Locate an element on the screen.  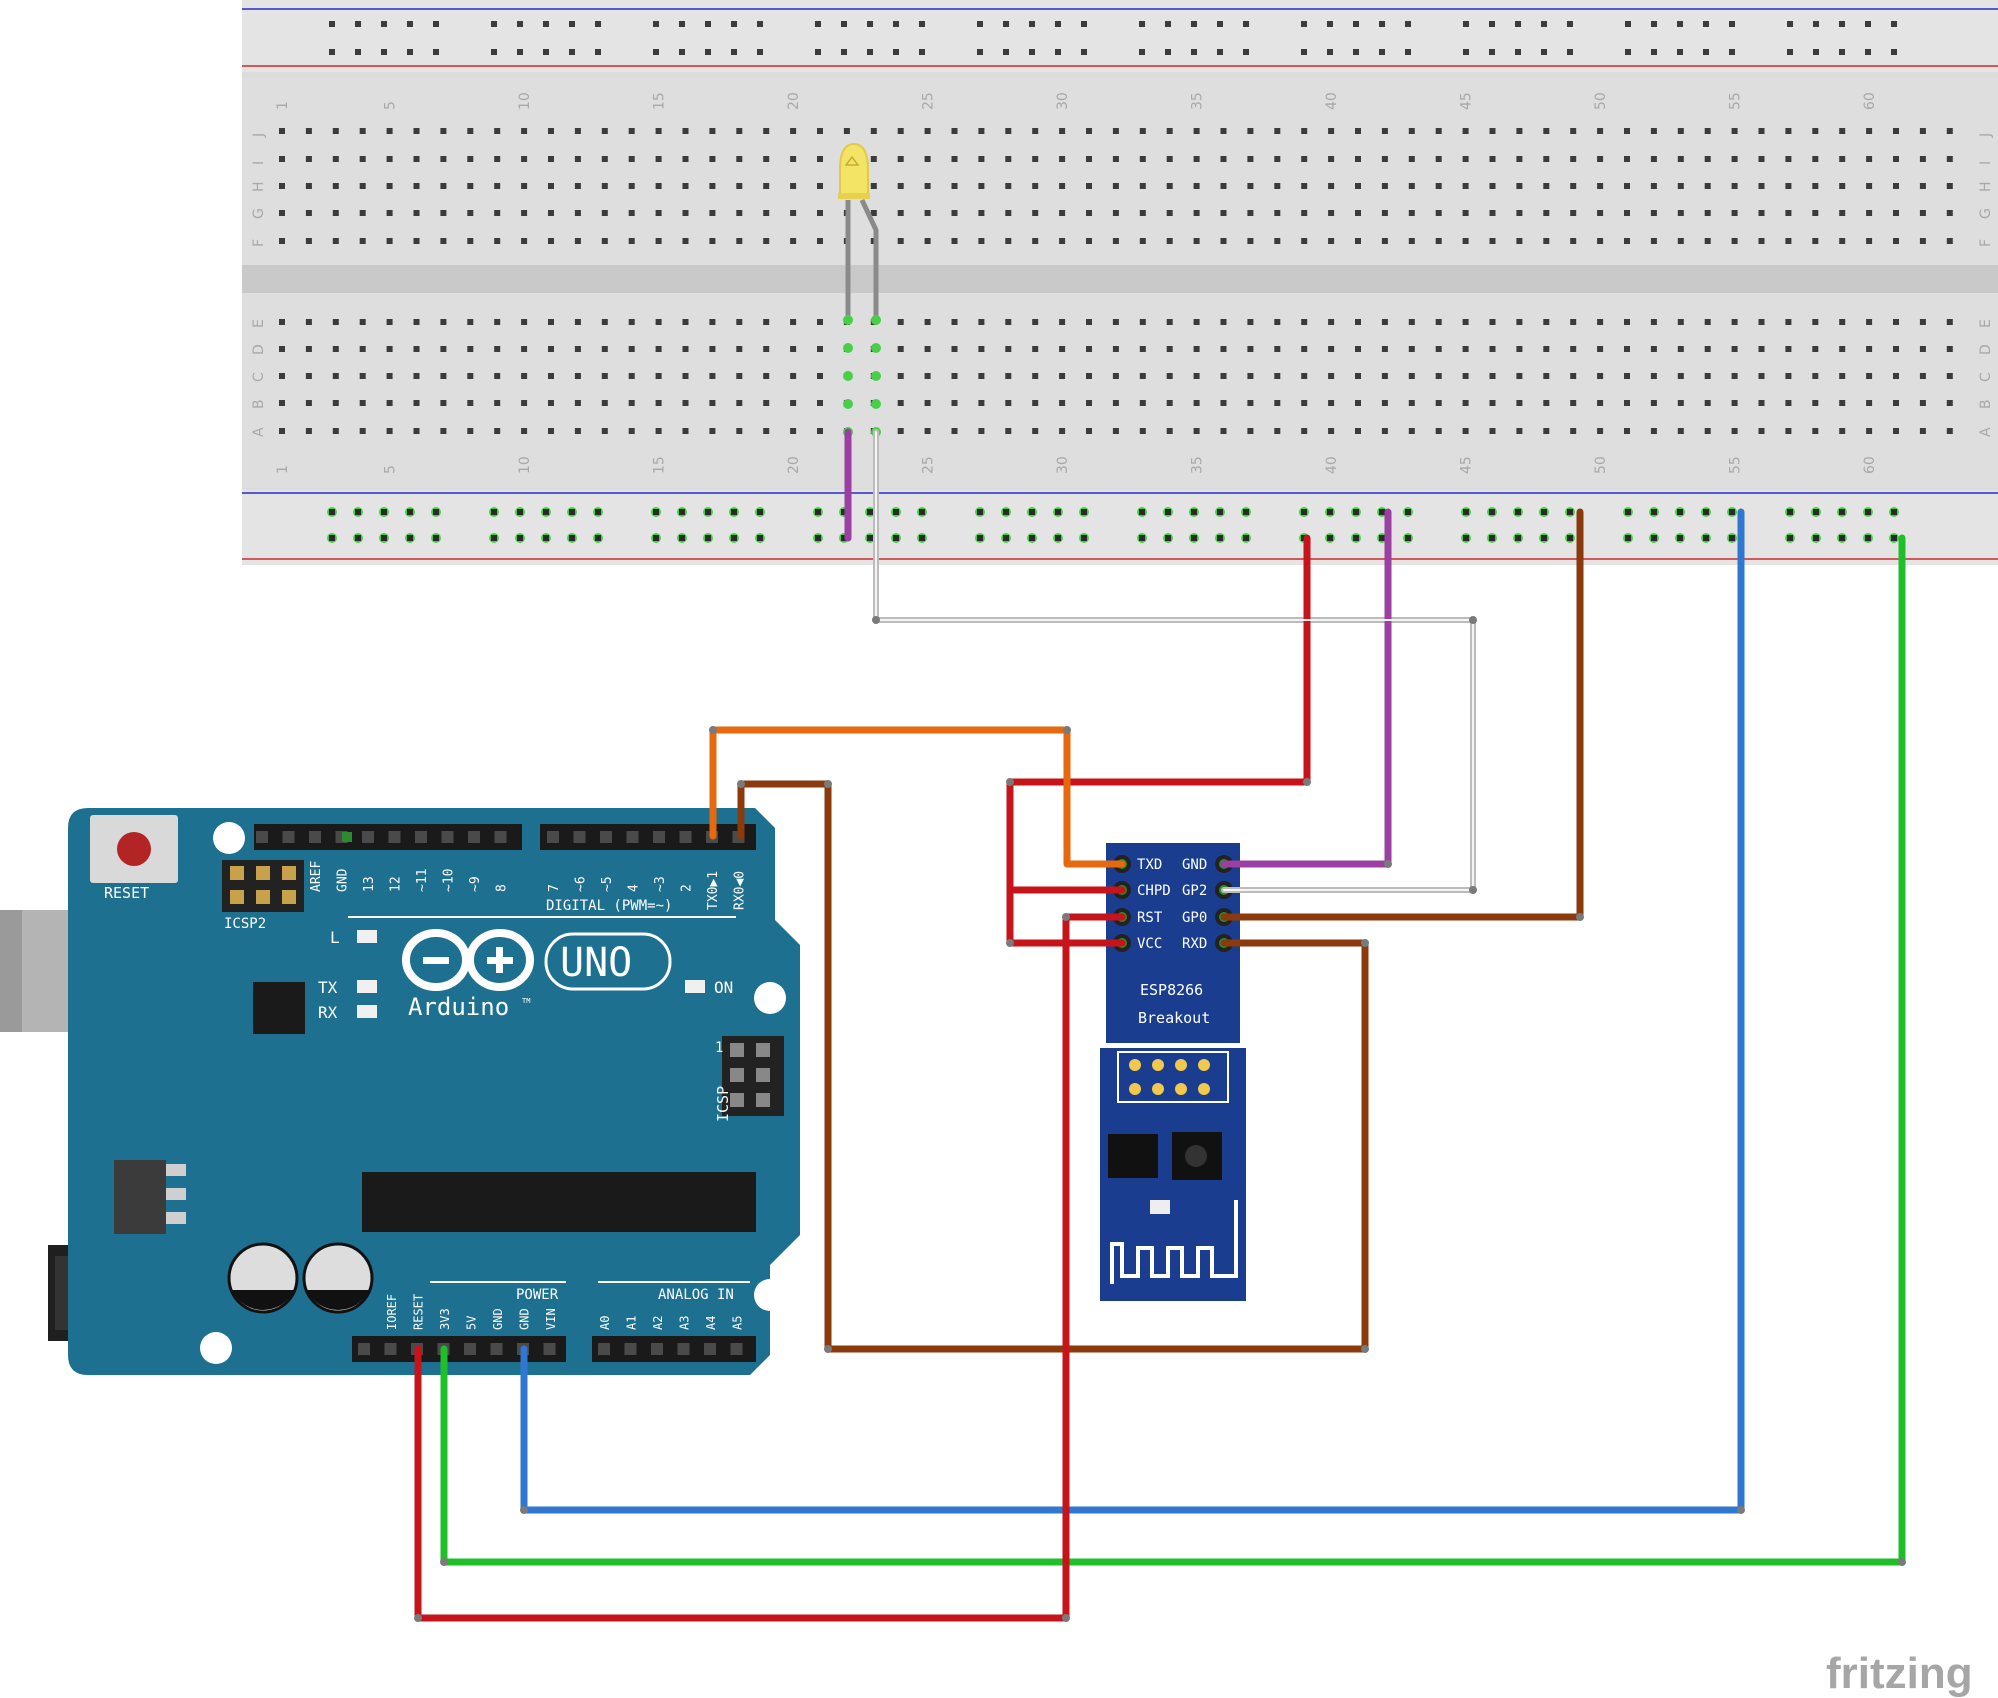
wire-brown-gp0 is located at coordinates (1402, 714).